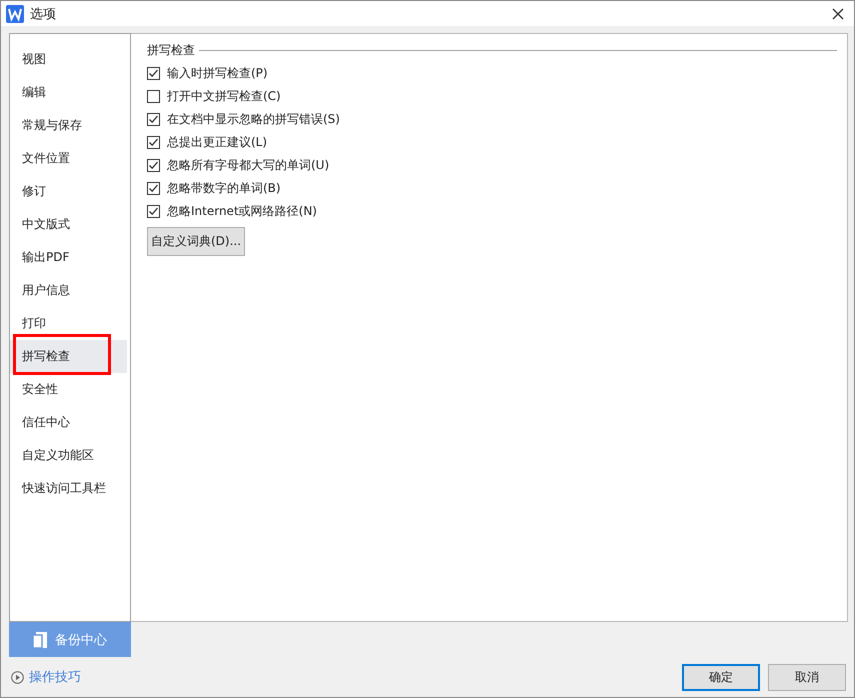 The width and height of the screenshot is (855, 698). I want to click on play-icon, so click(17, 677).